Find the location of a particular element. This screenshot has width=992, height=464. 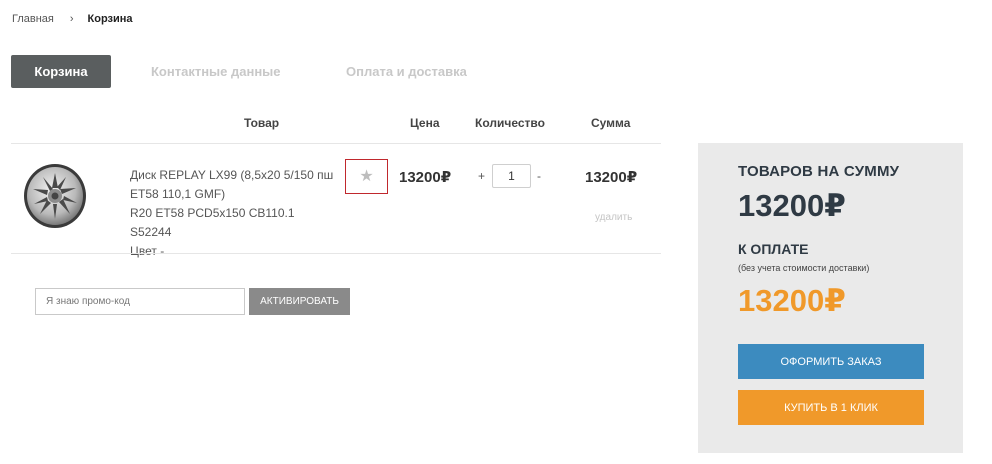

add-to-favorites-button: ★ is located at coordinates (366, 176).